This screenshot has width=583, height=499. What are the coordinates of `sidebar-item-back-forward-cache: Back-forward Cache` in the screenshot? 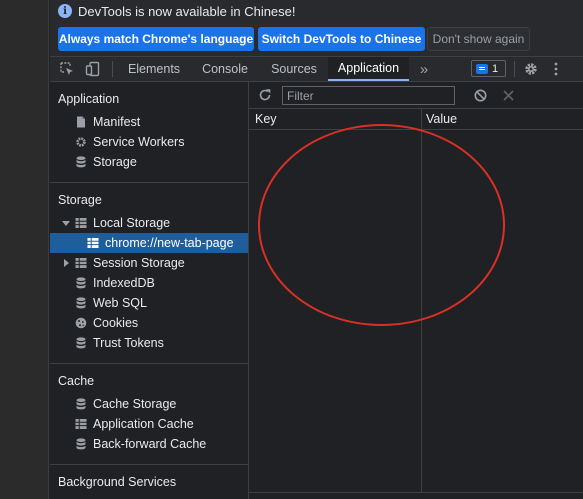 It's located at (149, 444).